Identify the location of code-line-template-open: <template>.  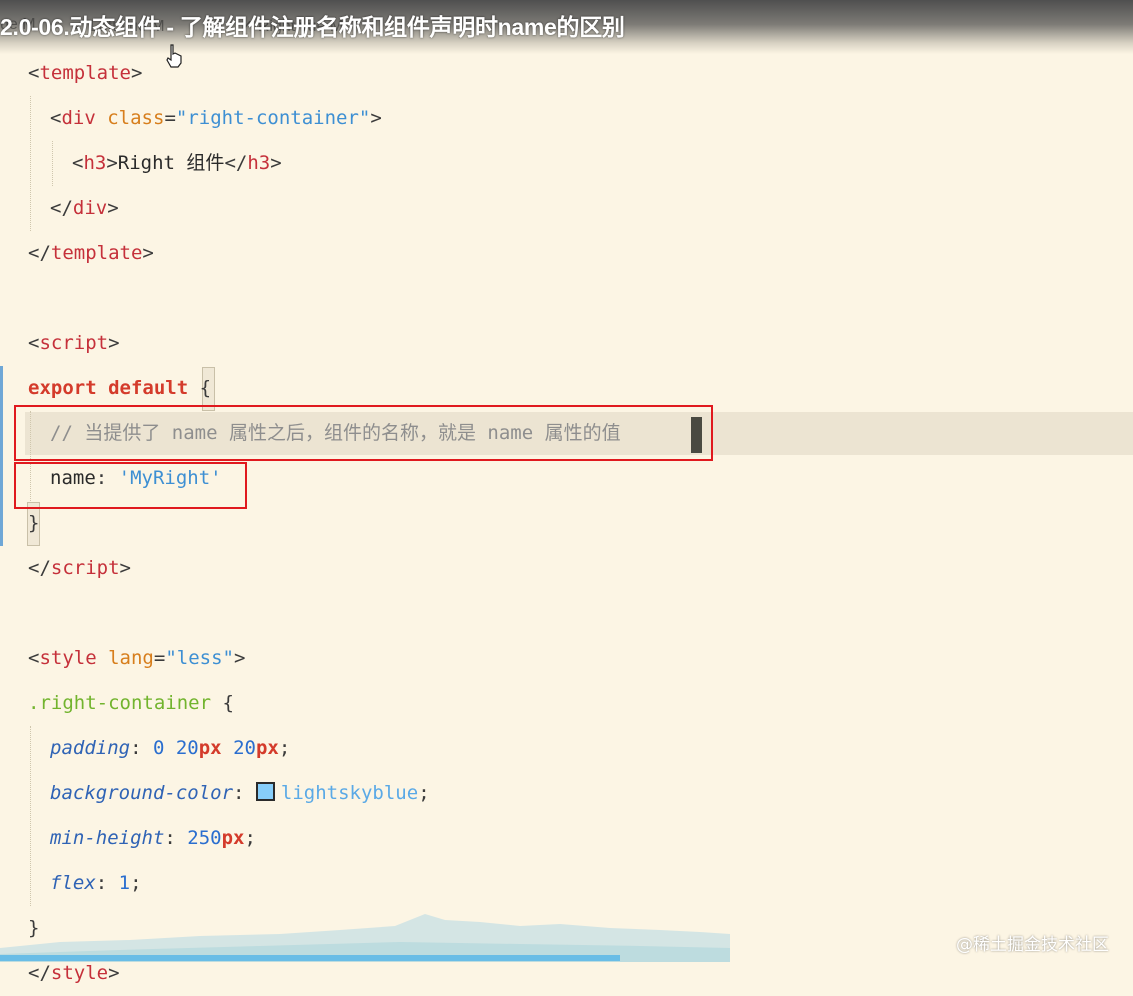
(85, 73).